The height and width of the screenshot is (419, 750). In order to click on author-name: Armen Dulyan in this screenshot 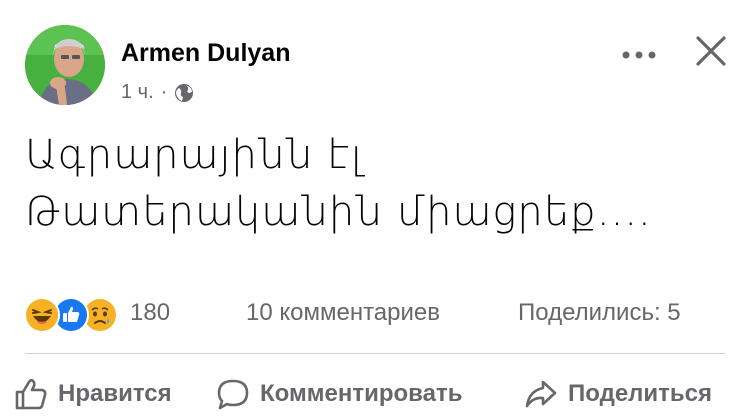, I will do `click(205, 53)`.